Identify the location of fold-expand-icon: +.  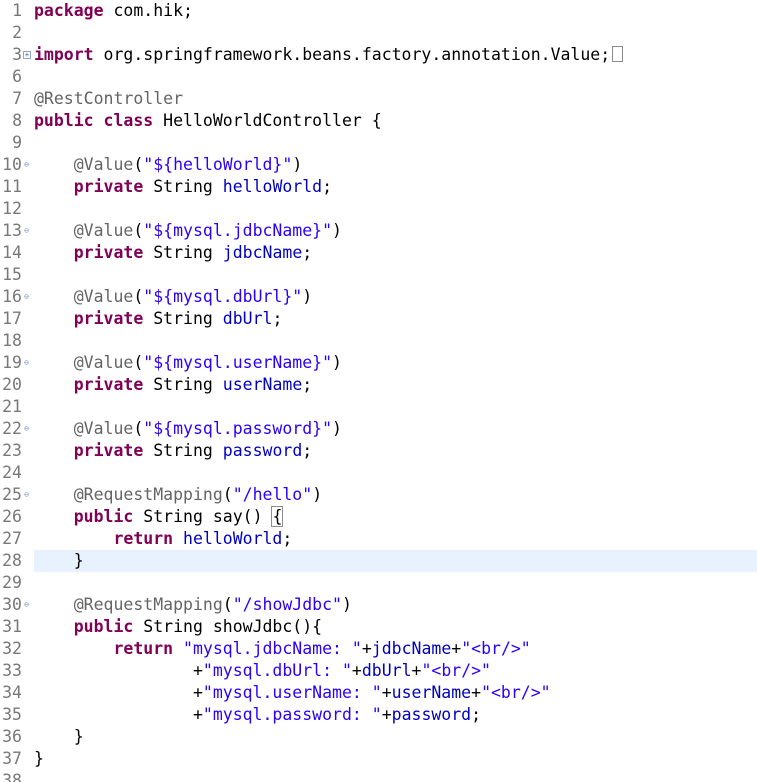
(27, 55).